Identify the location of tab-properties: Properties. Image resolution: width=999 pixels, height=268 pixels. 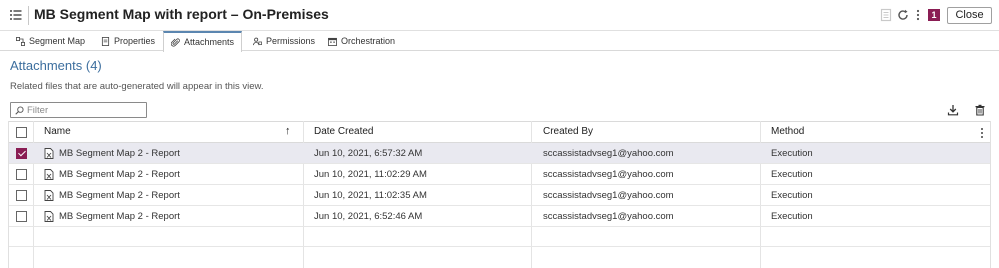
(128, 41).